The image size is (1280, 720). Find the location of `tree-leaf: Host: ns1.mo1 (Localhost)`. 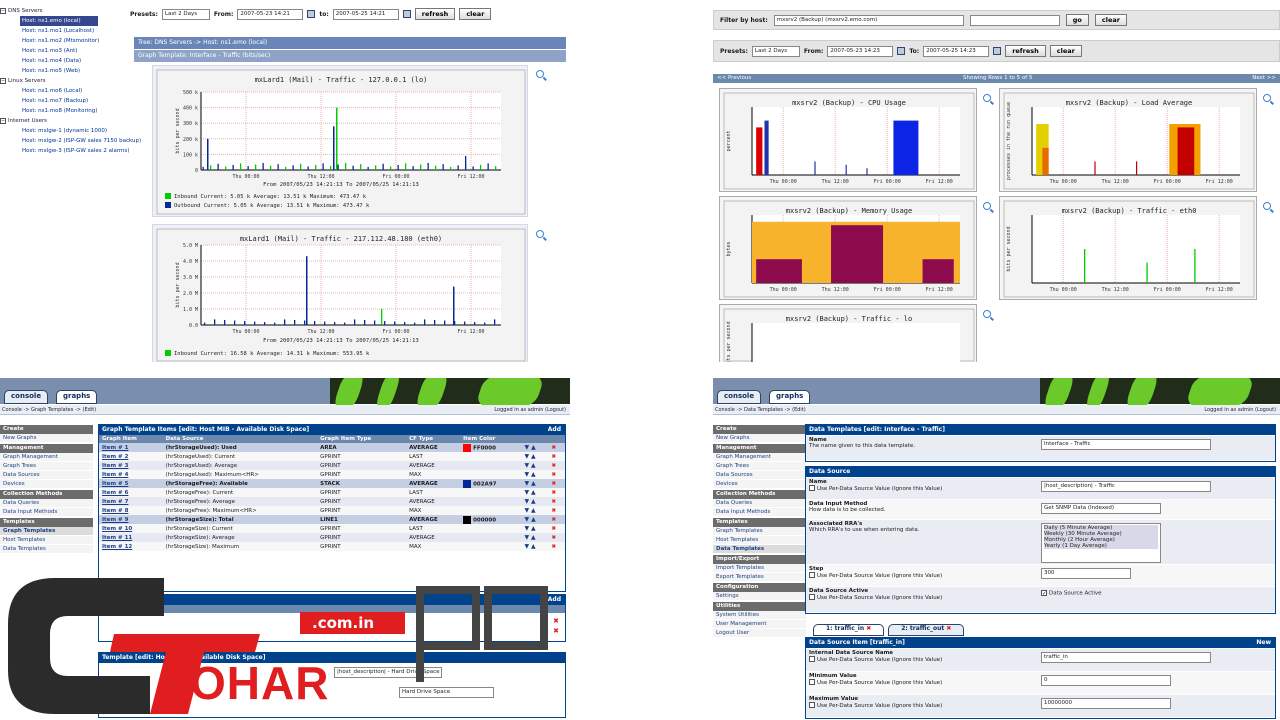

tree-leaf: Host: ns1.mo1 (Localhost) is located at coordinates (62, 31).